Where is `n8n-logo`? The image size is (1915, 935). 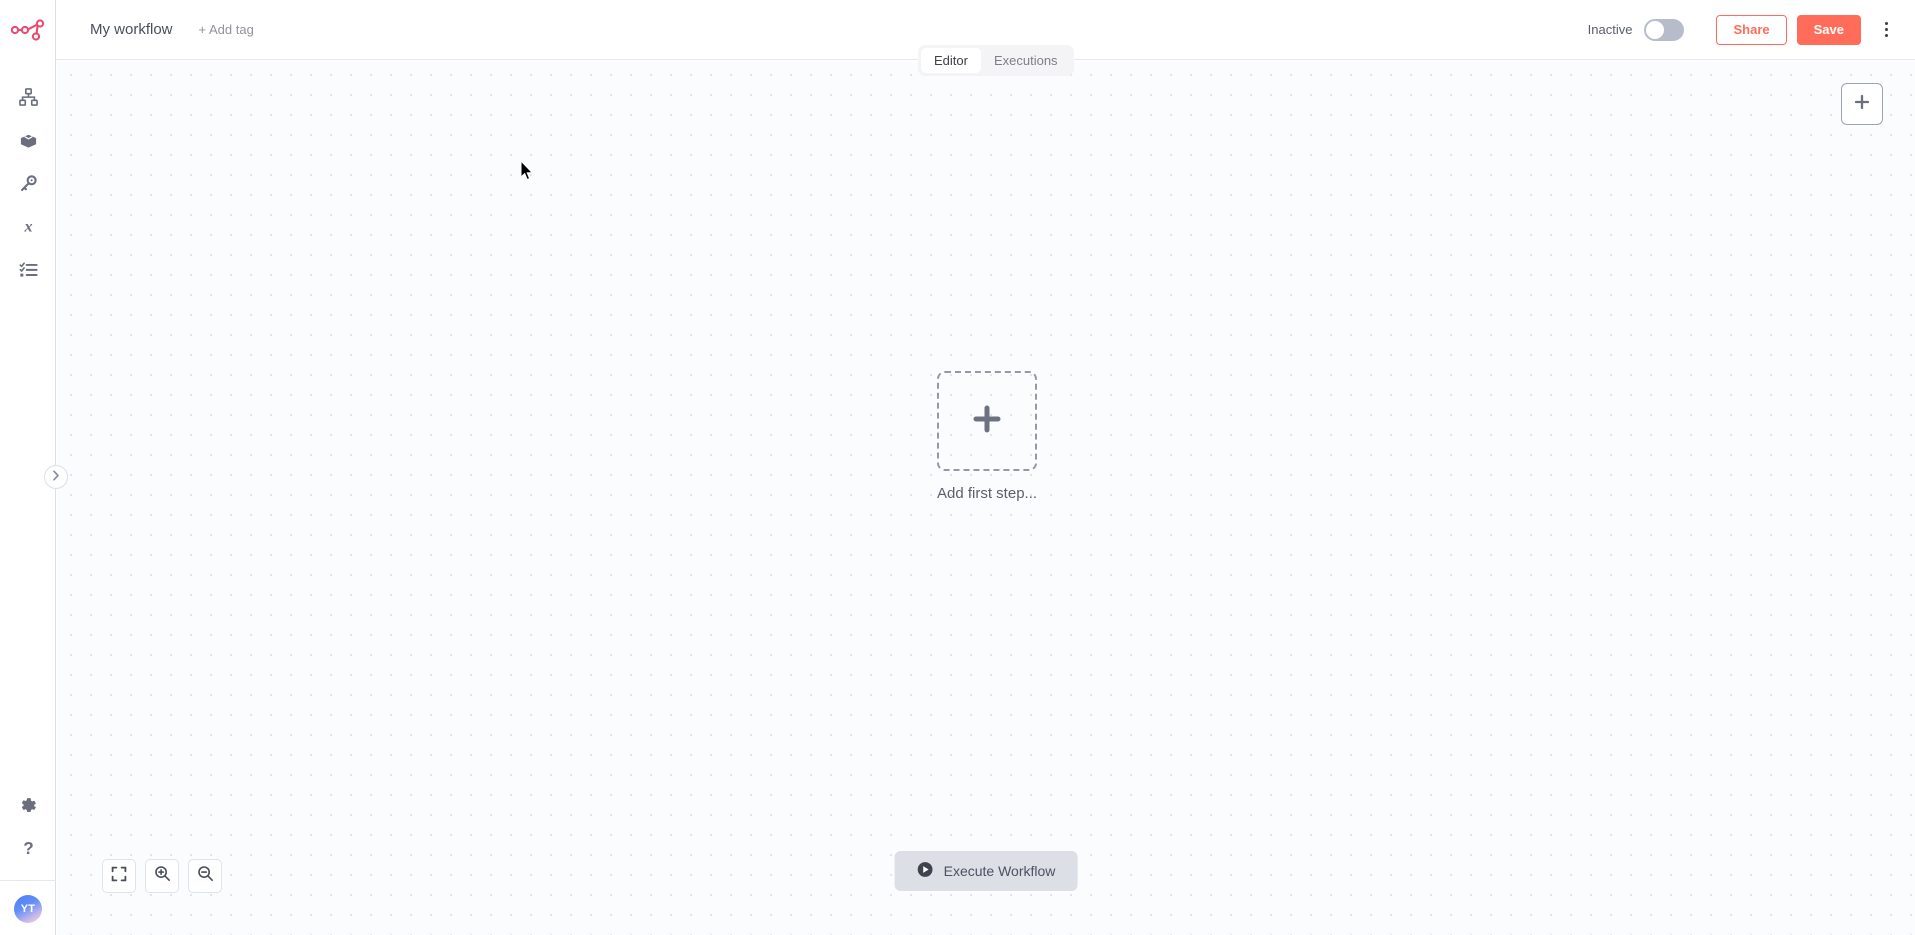 n8n-logo is located at coordinates (28, 30).